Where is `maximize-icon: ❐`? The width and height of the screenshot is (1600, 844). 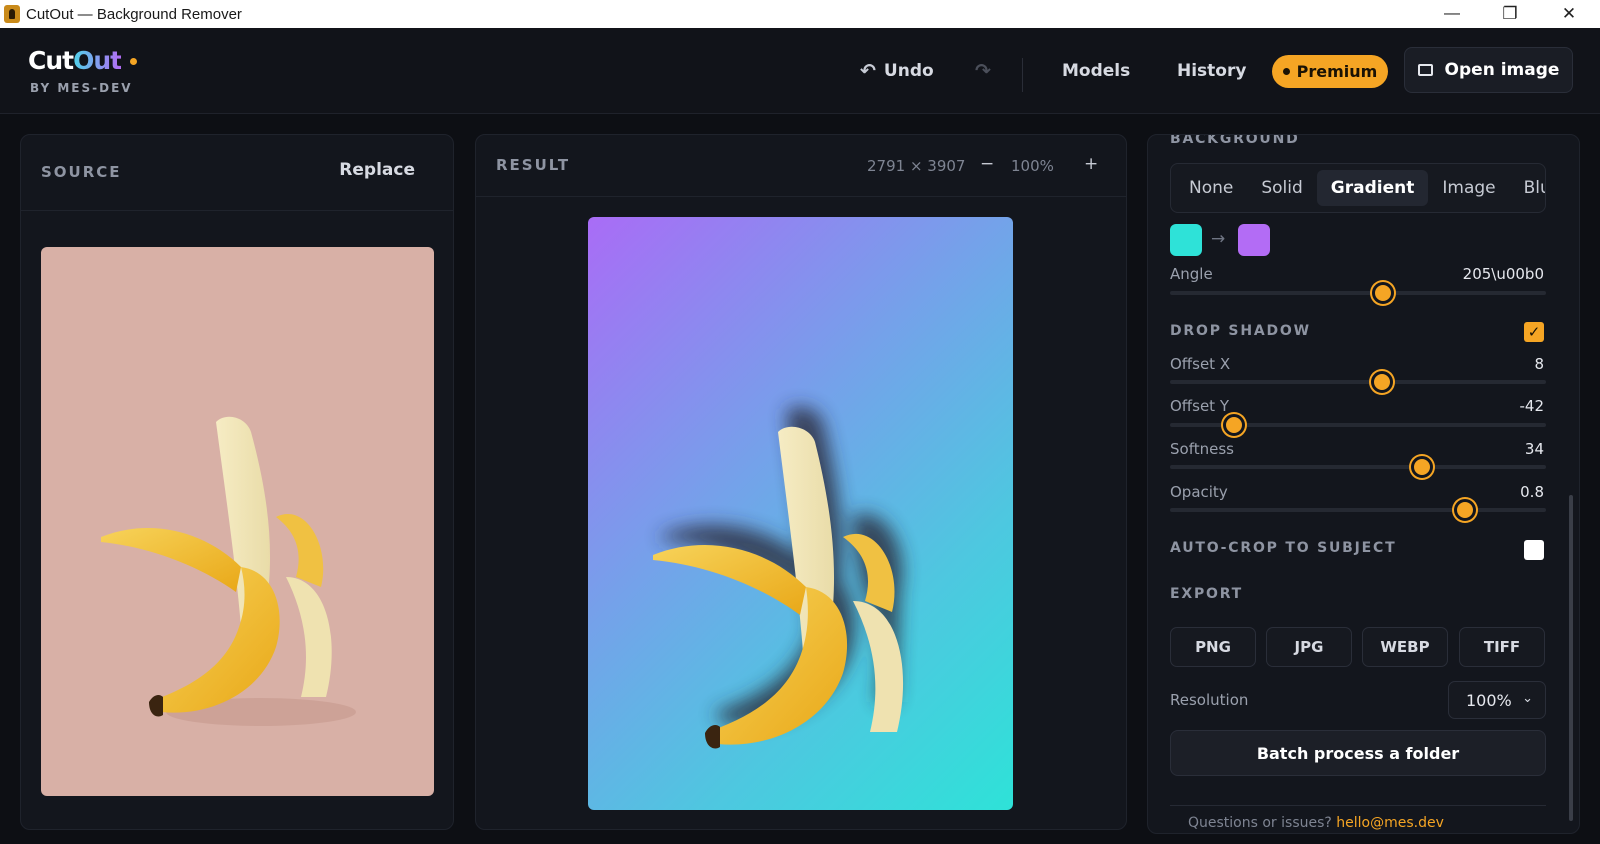 maximize-icon: ❐ is located at coordinates (1510, 13).